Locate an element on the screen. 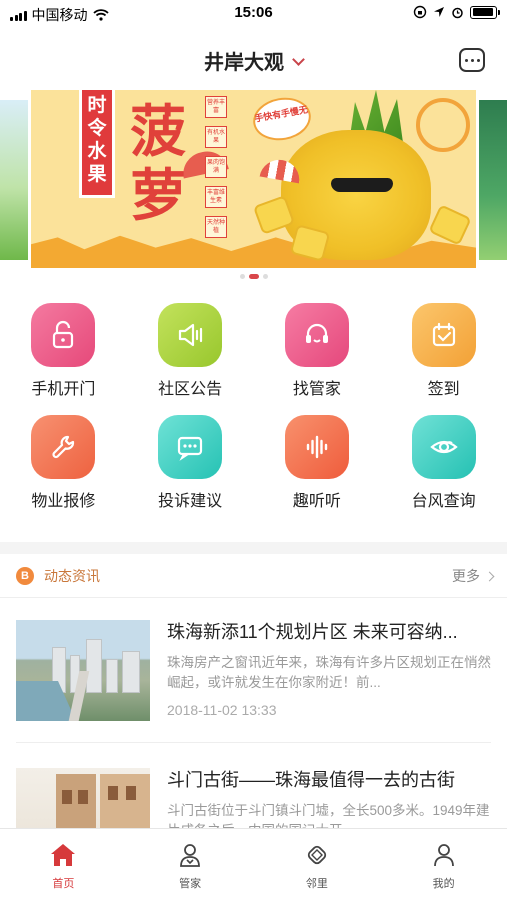 The width and height of the screenshot is (507, 900). location-icon is located at coordinates (439, 12).